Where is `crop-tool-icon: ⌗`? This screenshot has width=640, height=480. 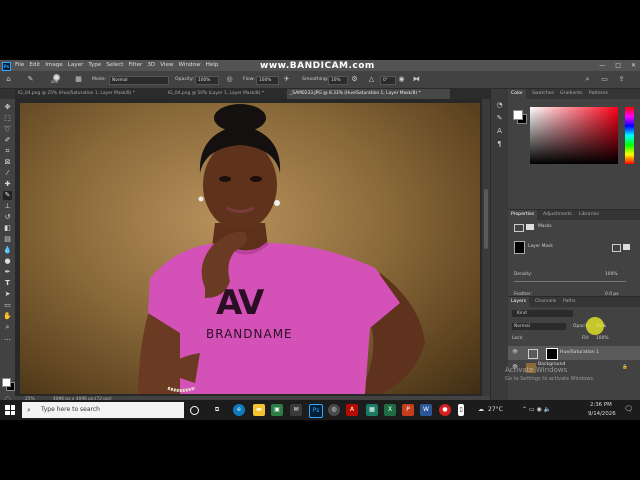 crop-tool-icon: ⌗ is located at coordinates (7, 151).